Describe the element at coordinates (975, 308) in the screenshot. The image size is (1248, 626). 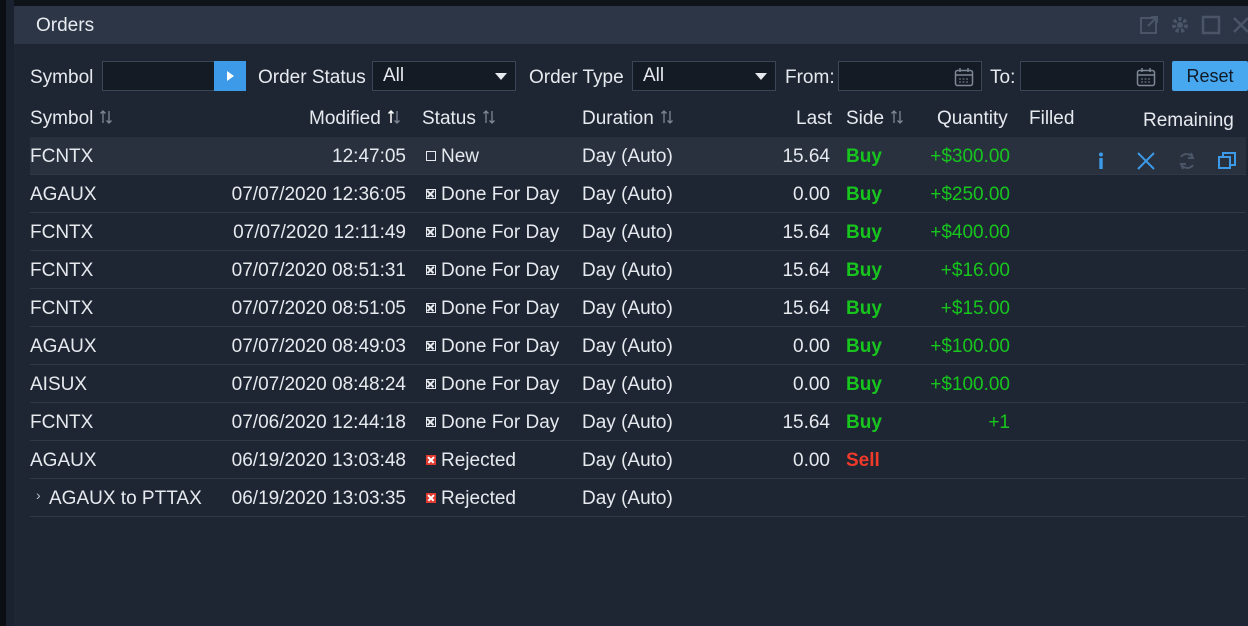
I see `cell-quantity: +$15.00` at that location.